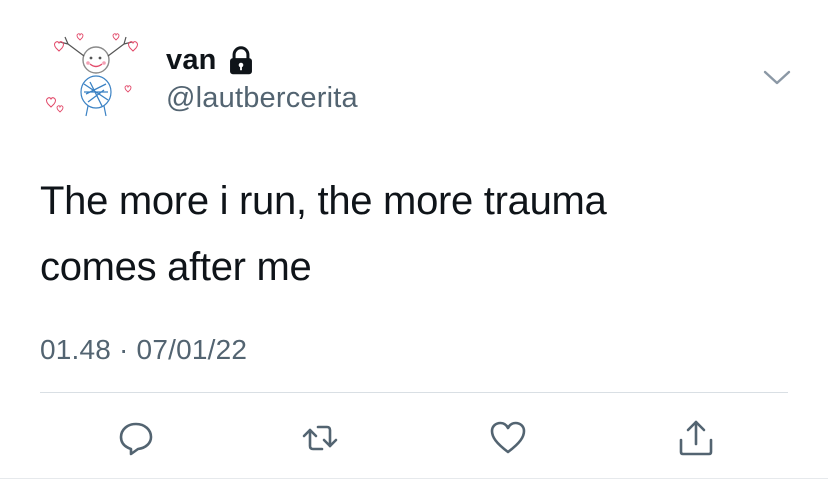 The image size is (828, 482). What do you see at coordinates (240, 60) in the screenshot?
I see `lock-icon` at bounding box center [240, 60].